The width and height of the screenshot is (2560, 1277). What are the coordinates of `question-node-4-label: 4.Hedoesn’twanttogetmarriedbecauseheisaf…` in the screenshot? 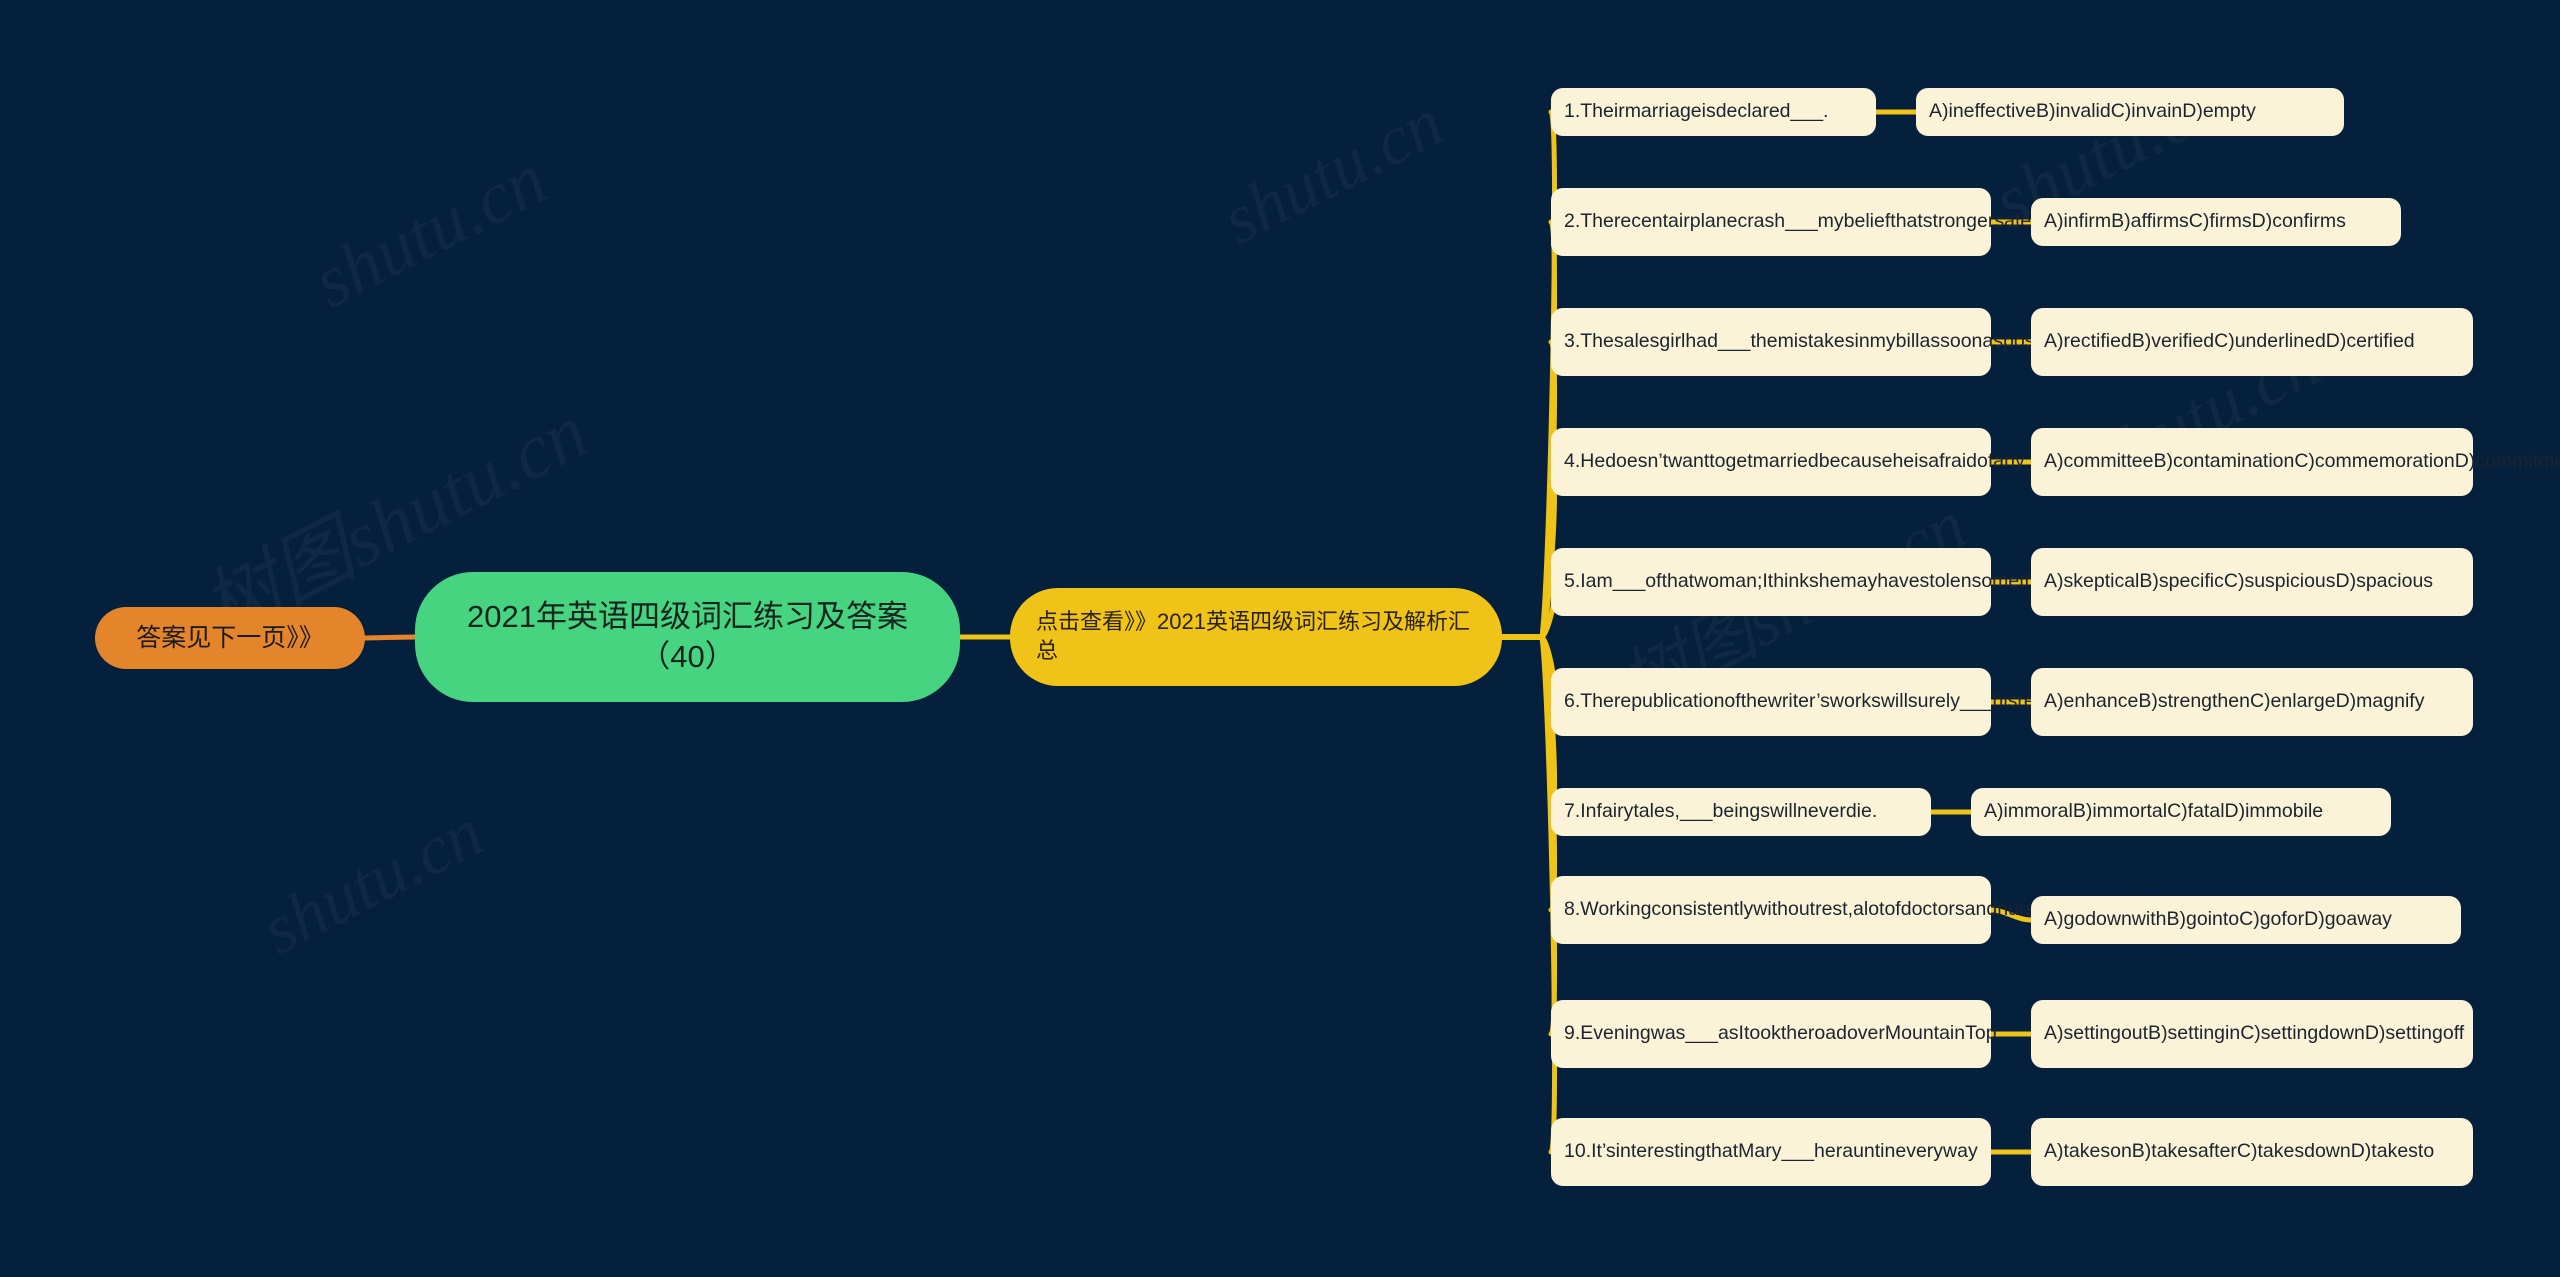 It's located at (1813, 461).